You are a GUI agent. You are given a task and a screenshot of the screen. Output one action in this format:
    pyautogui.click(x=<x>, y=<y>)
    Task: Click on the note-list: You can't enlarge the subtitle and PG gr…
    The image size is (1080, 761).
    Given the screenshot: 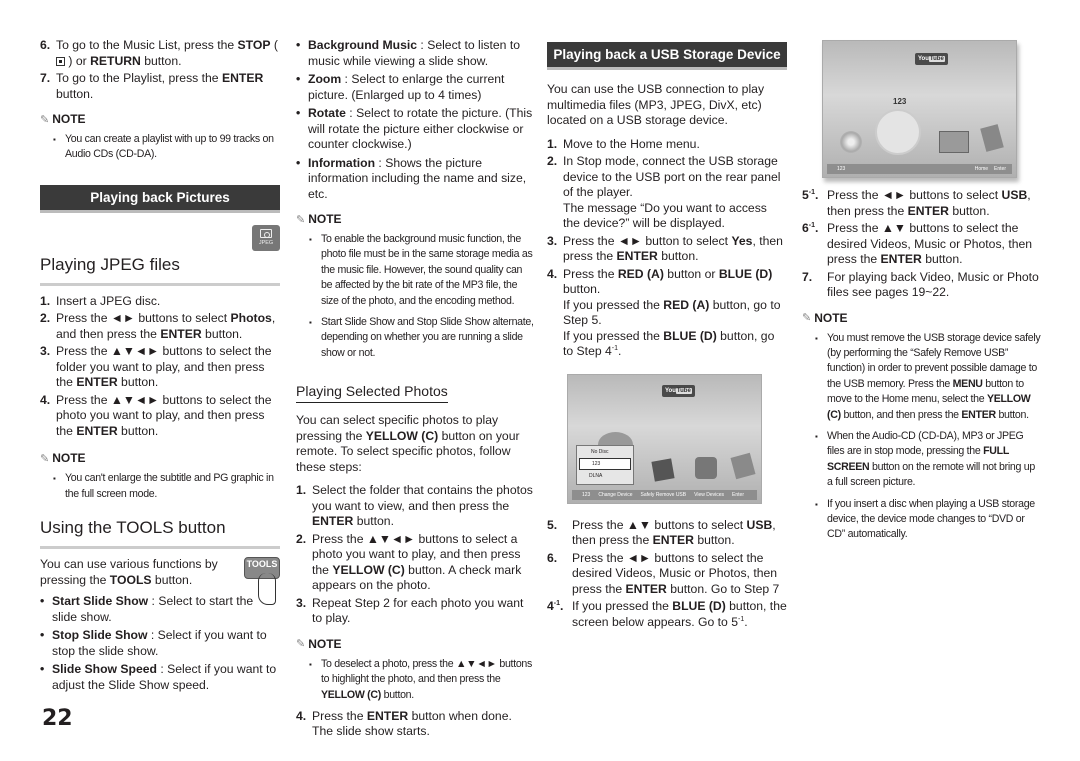 What is the action you would take?
    pyautogui.click(x=160, y=486)
    